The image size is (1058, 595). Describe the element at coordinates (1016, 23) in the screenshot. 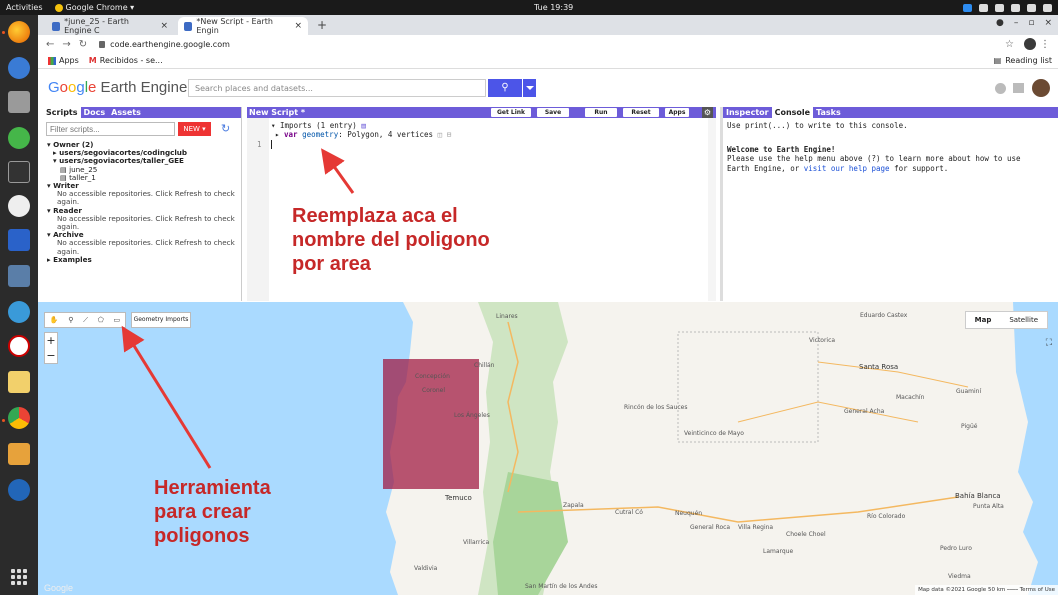

I see `minimize-icon: –` at that location.